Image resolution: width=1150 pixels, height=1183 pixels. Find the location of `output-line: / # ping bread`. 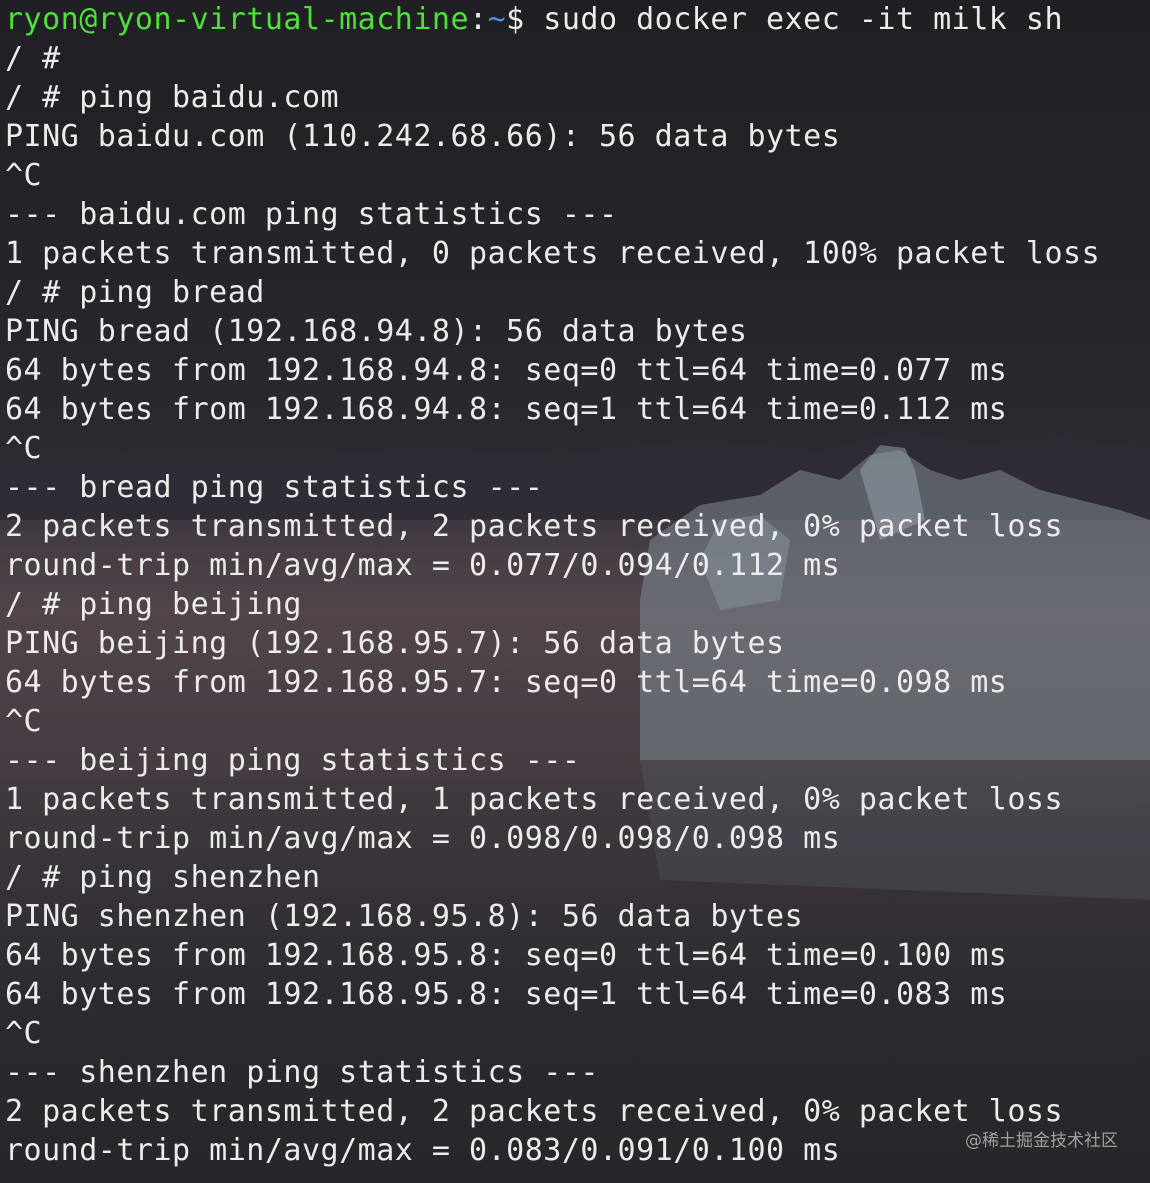

output-line: / # ping bread is located at coordinates (135, 292).